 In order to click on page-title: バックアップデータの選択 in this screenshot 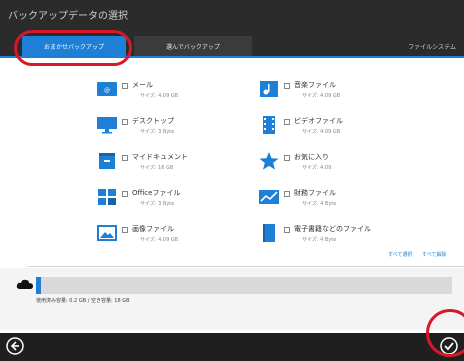, I will do `click(68, 16)`.